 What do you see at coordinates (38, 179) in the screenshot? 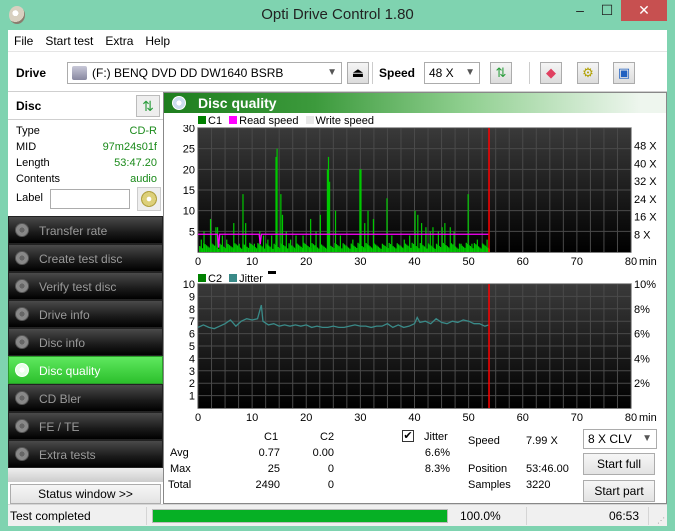
I see `disc-contents-key: Contents` at bounding box center [38, 179].